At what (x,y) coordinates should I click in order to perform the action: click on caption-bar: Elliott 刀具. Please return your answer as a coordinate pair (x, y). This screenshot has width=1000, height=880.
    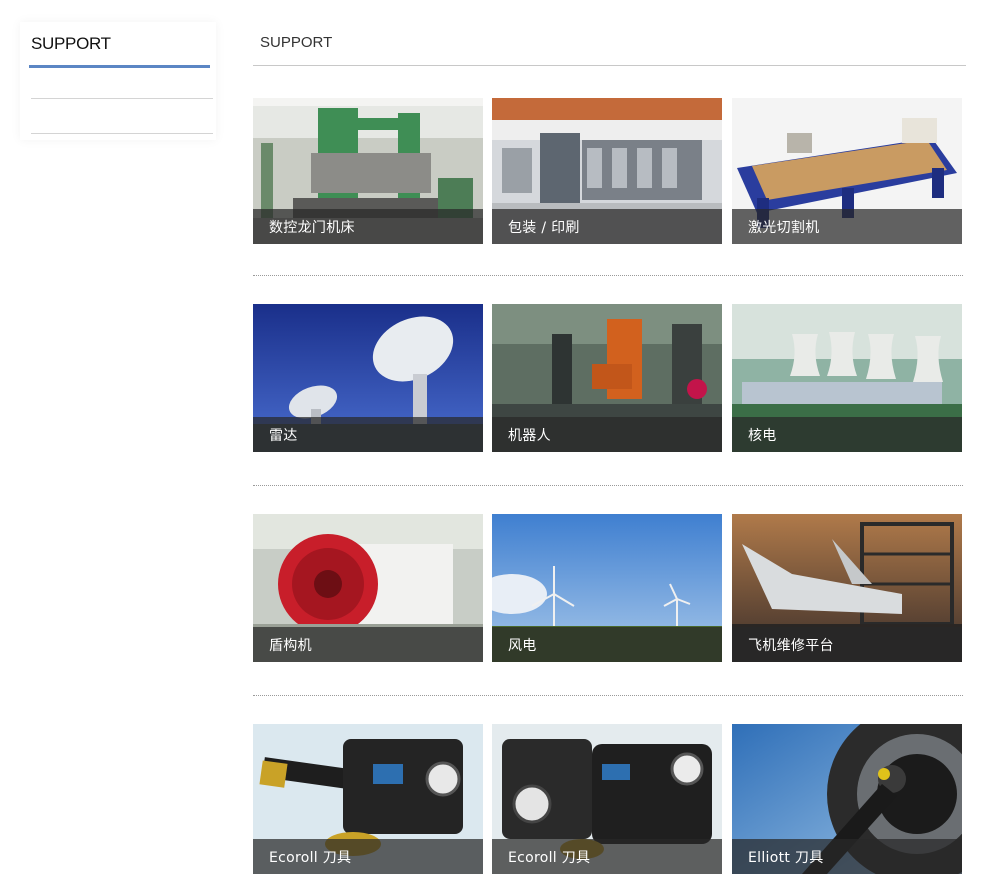
    Looking at the image, I should click on (847, 856).